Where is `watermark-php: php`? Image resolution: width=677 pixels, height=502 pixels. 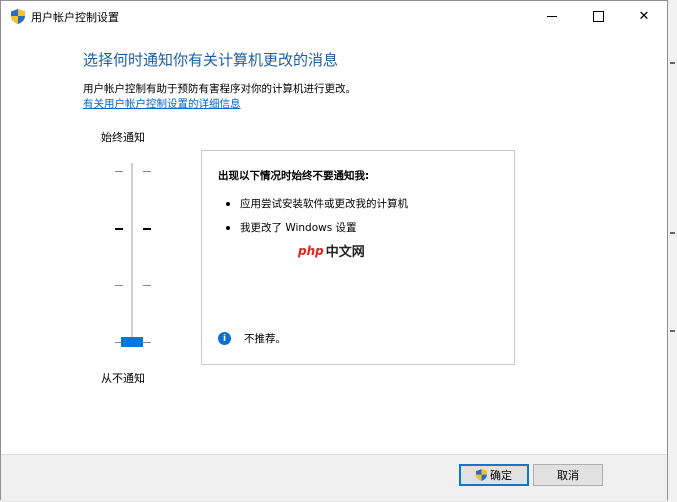
watermark-php: php is located at coordinates (311, 250).